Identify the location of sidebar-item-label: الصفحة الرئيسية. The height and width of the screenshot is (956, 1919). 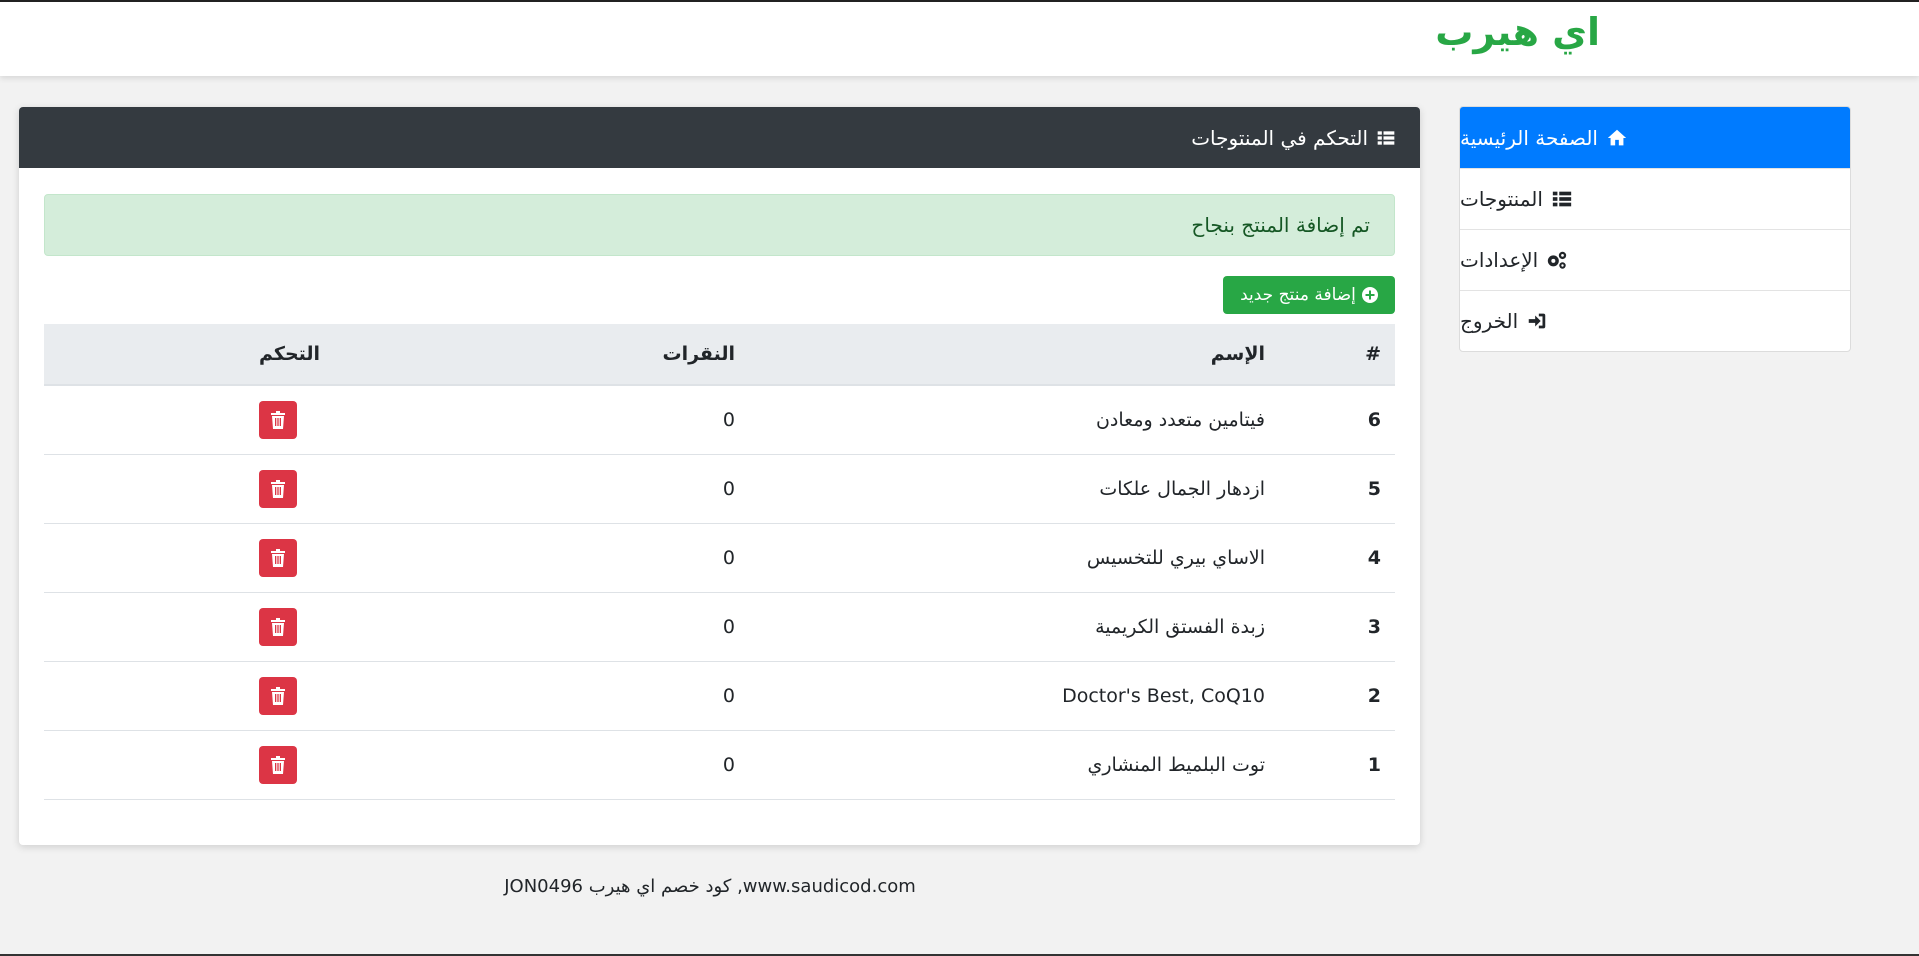
(1529, 137).